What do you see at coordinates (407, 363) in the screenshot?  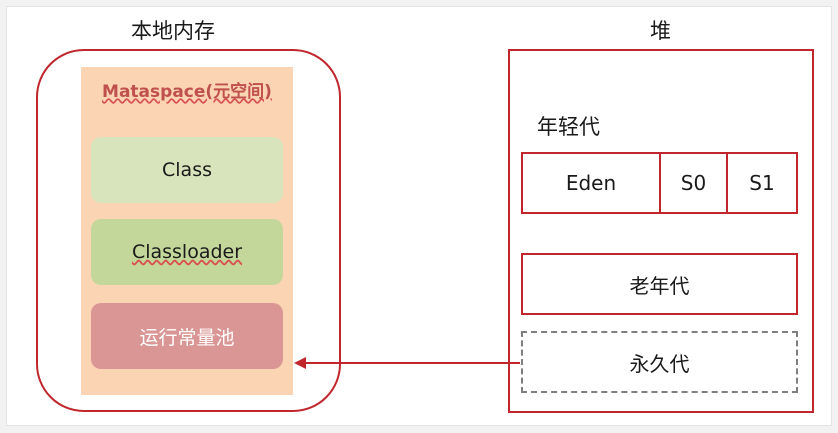 I see `arrow-connector` at bounding box center [407, 363].